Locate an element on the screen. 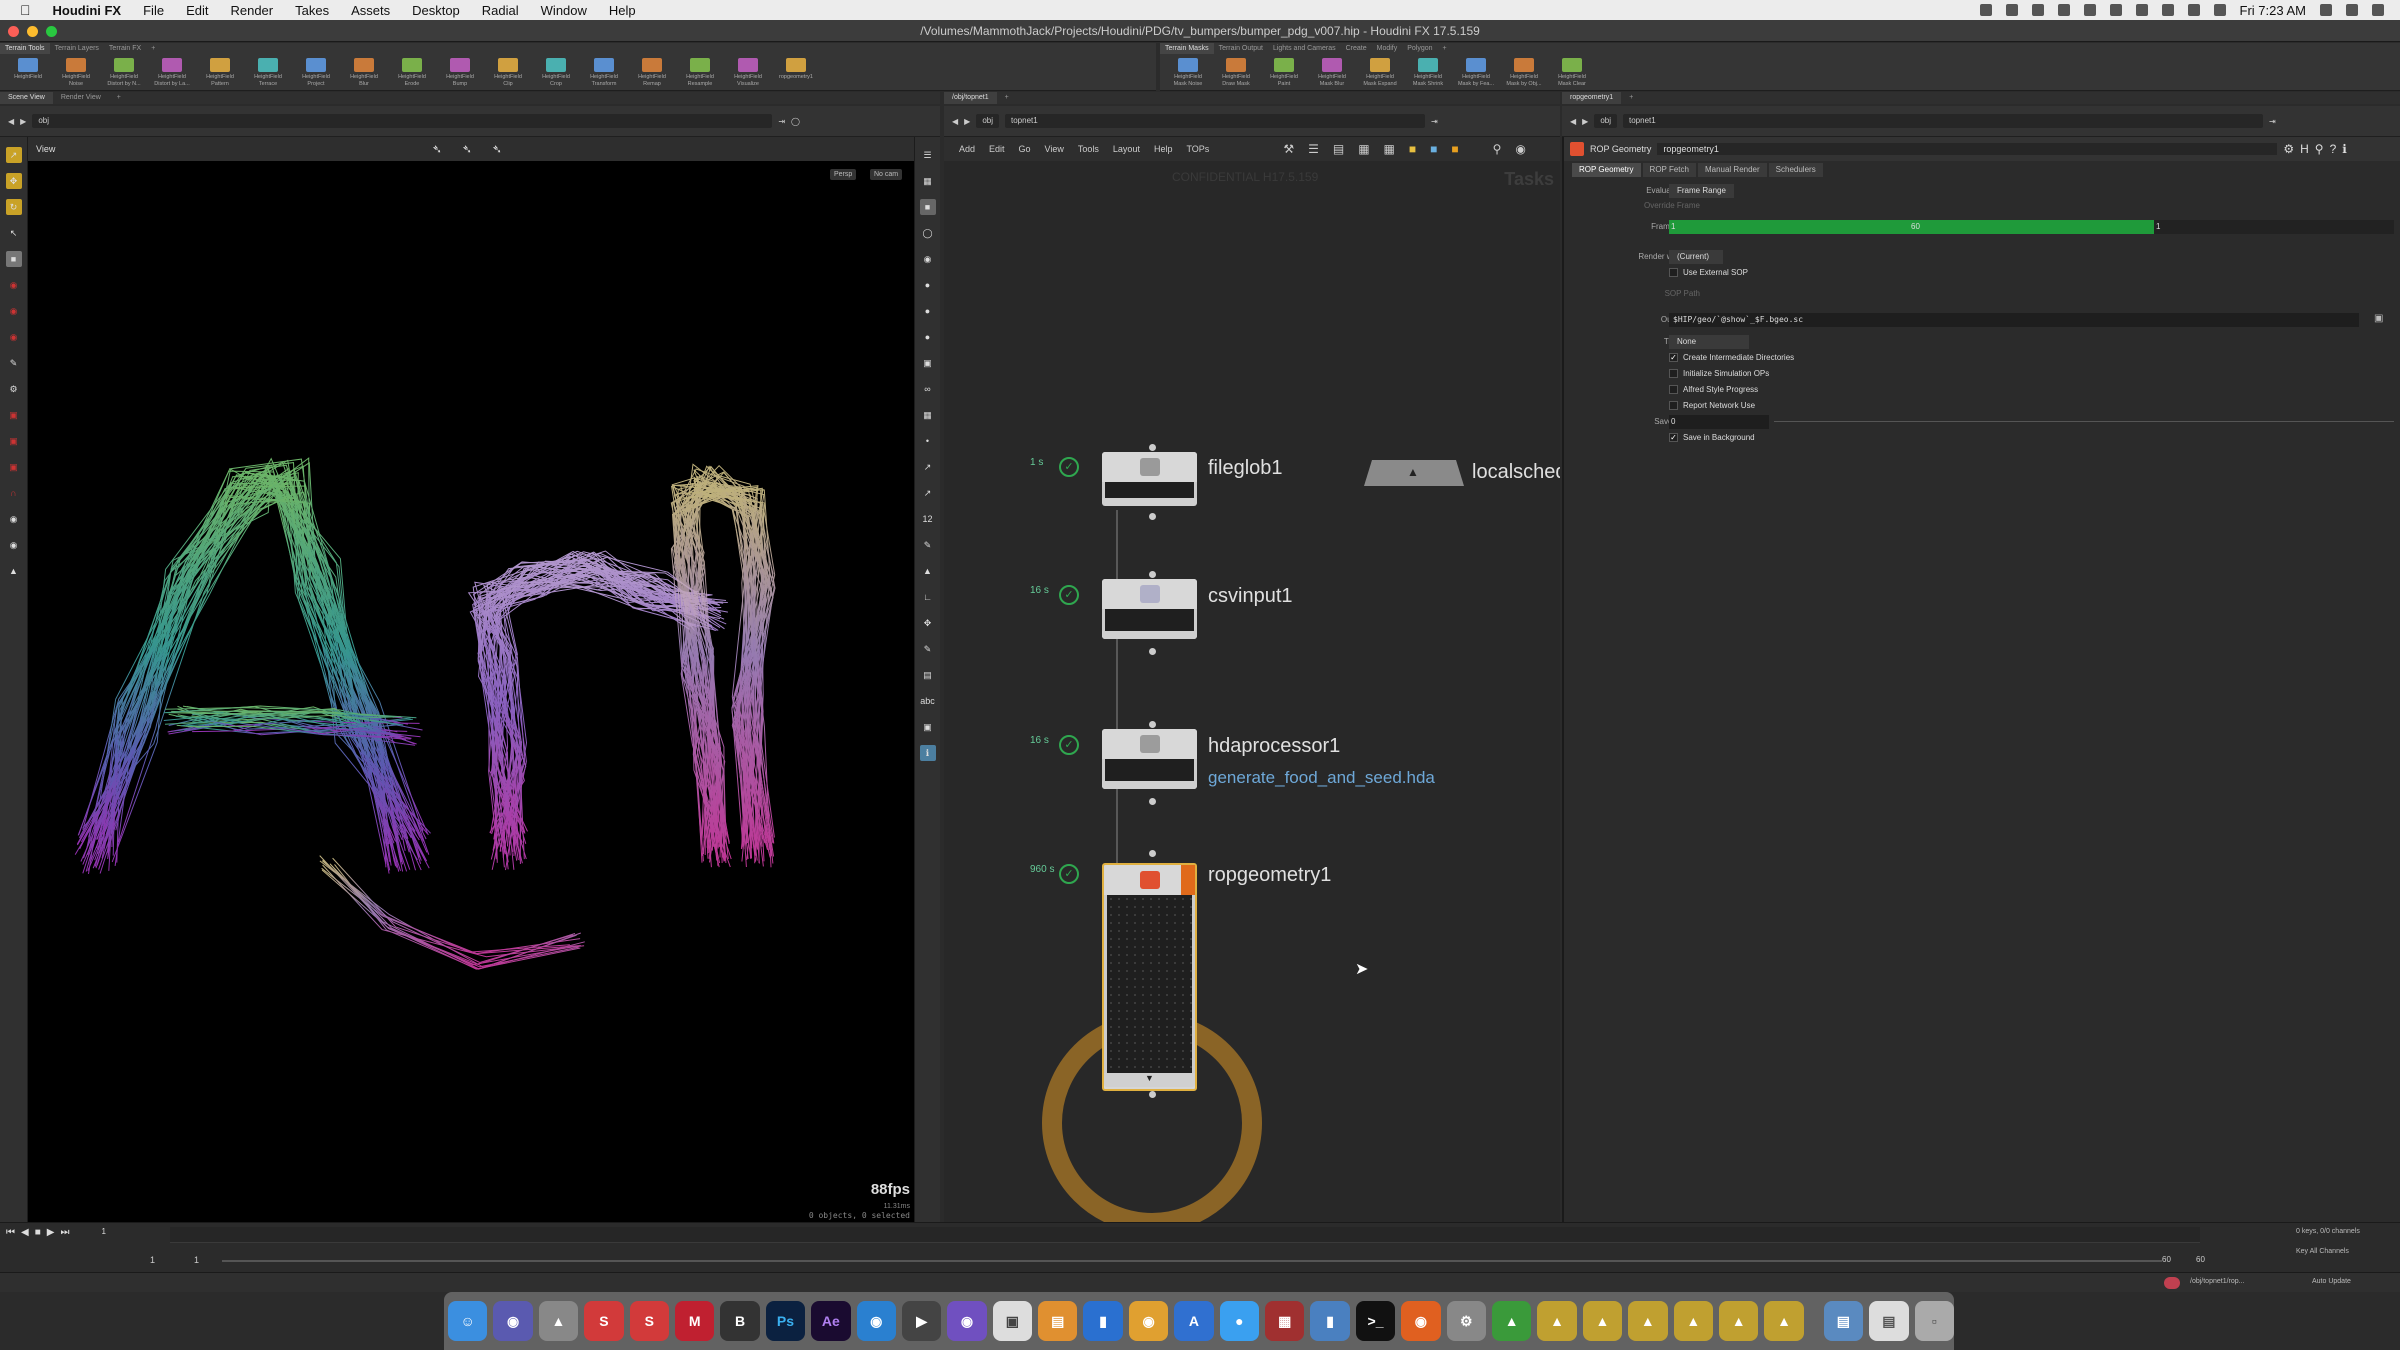 The height and width of the screenshot is (1350, 2400). parm-path-node: topnet1 is located at coordinates (1943, 121).